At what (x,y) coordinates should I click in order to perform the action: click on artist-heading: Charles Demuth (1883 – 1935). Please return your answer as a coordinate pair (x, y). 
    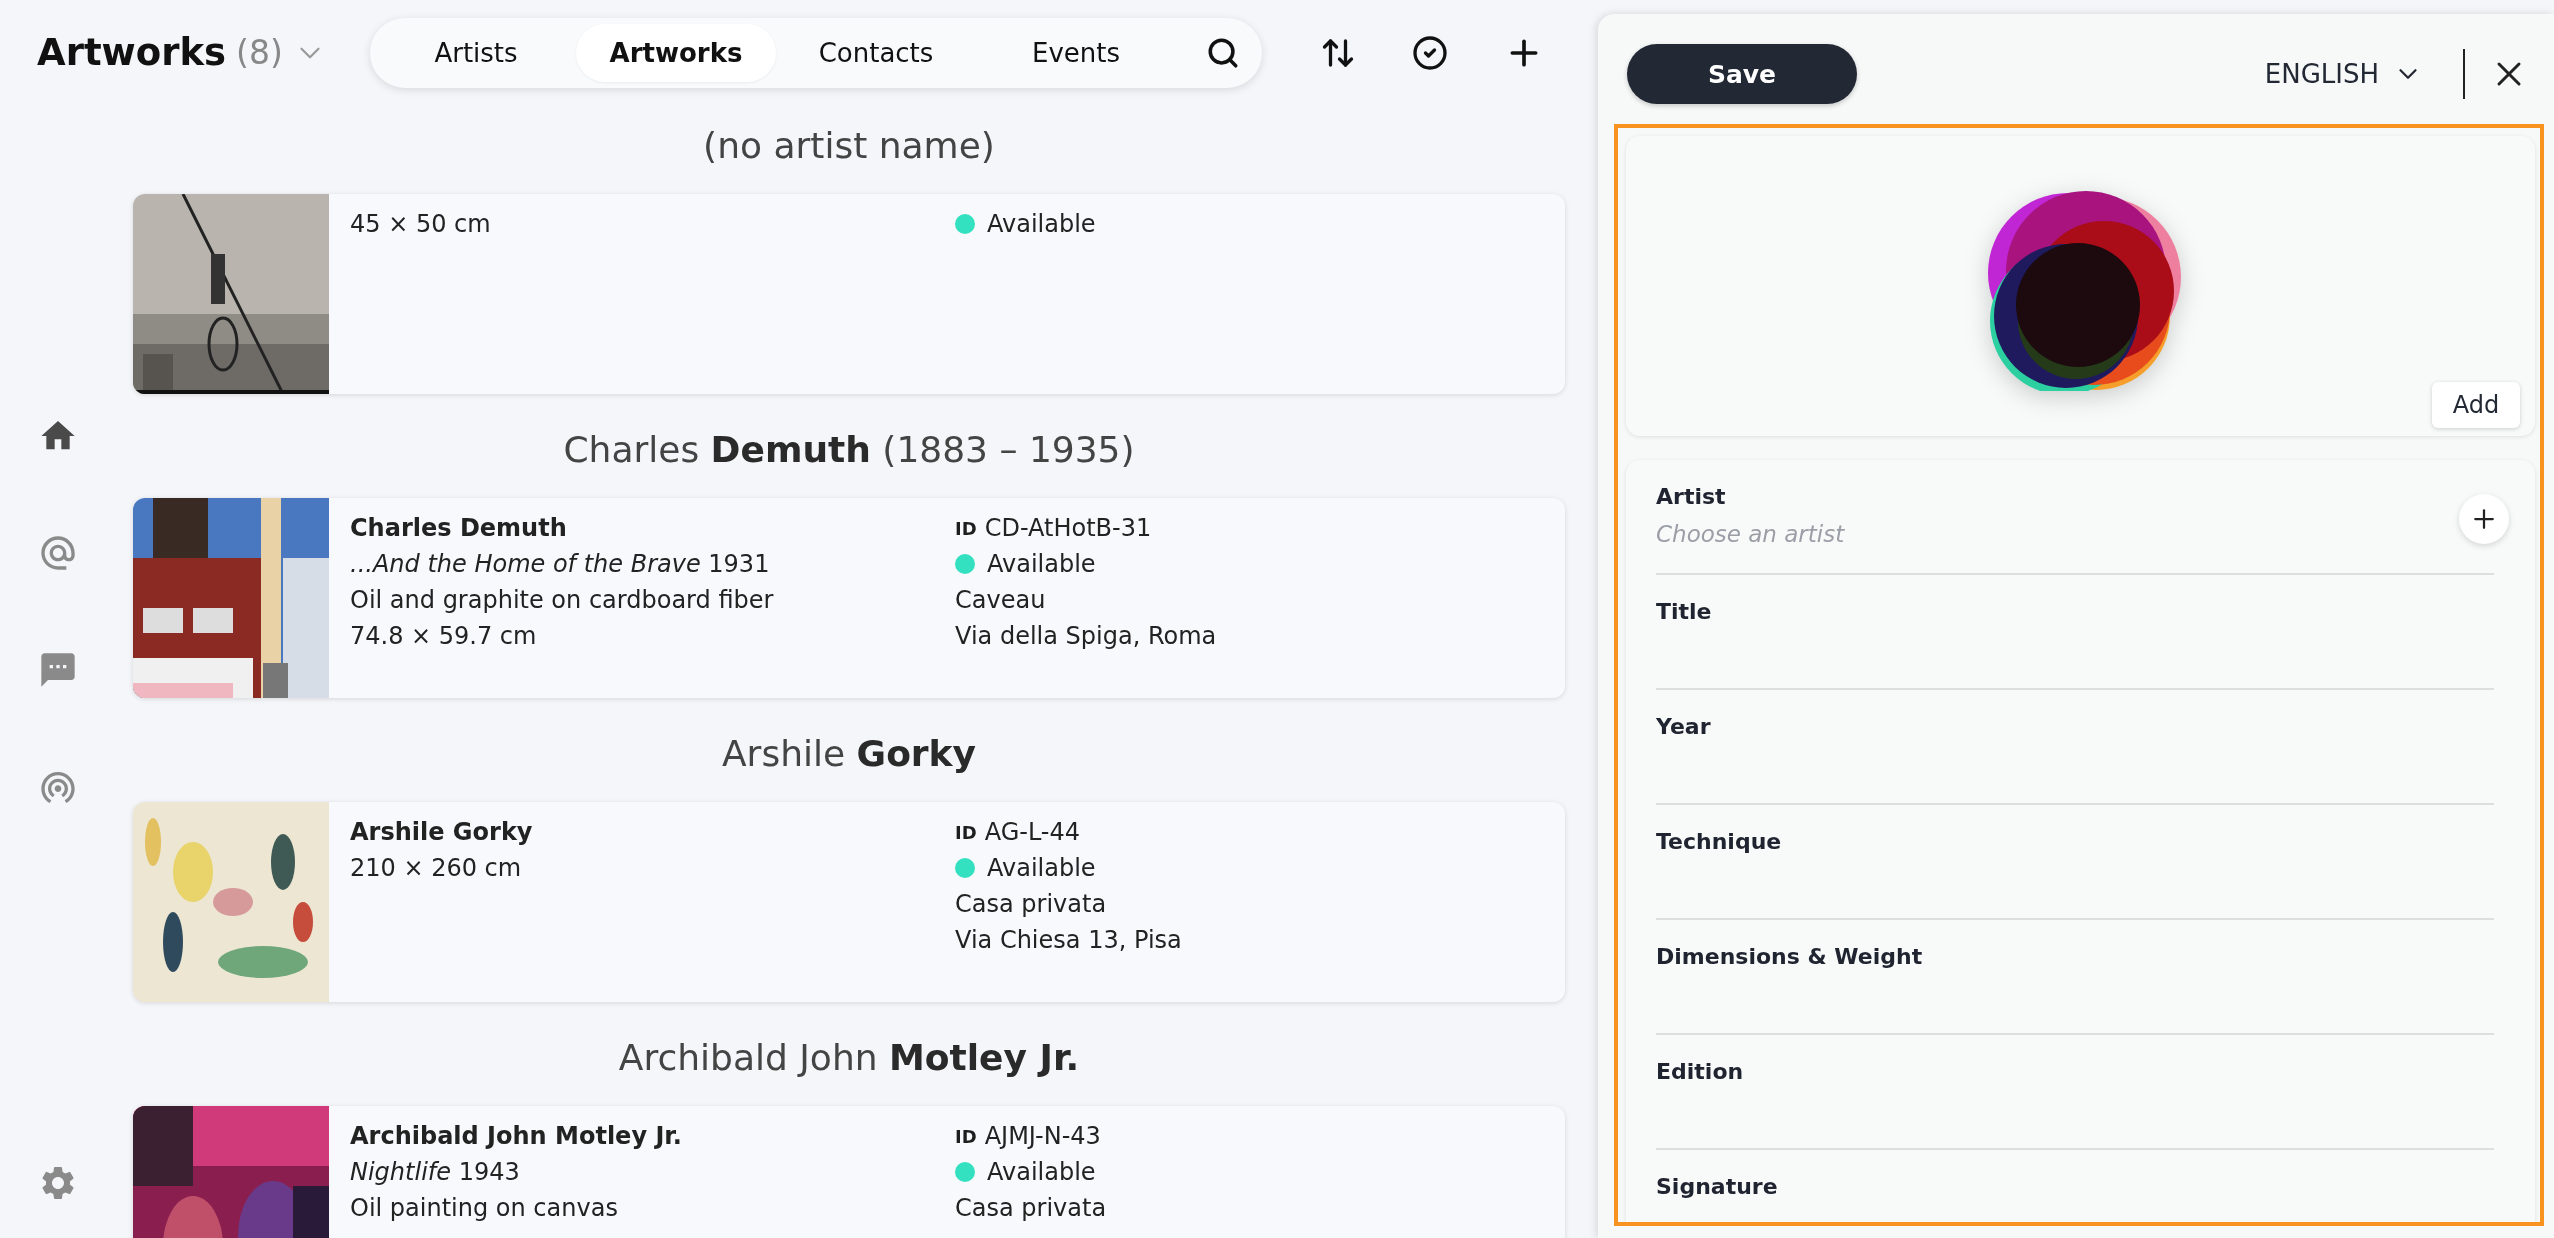
    Looking at the image, I should click on (849, 450).